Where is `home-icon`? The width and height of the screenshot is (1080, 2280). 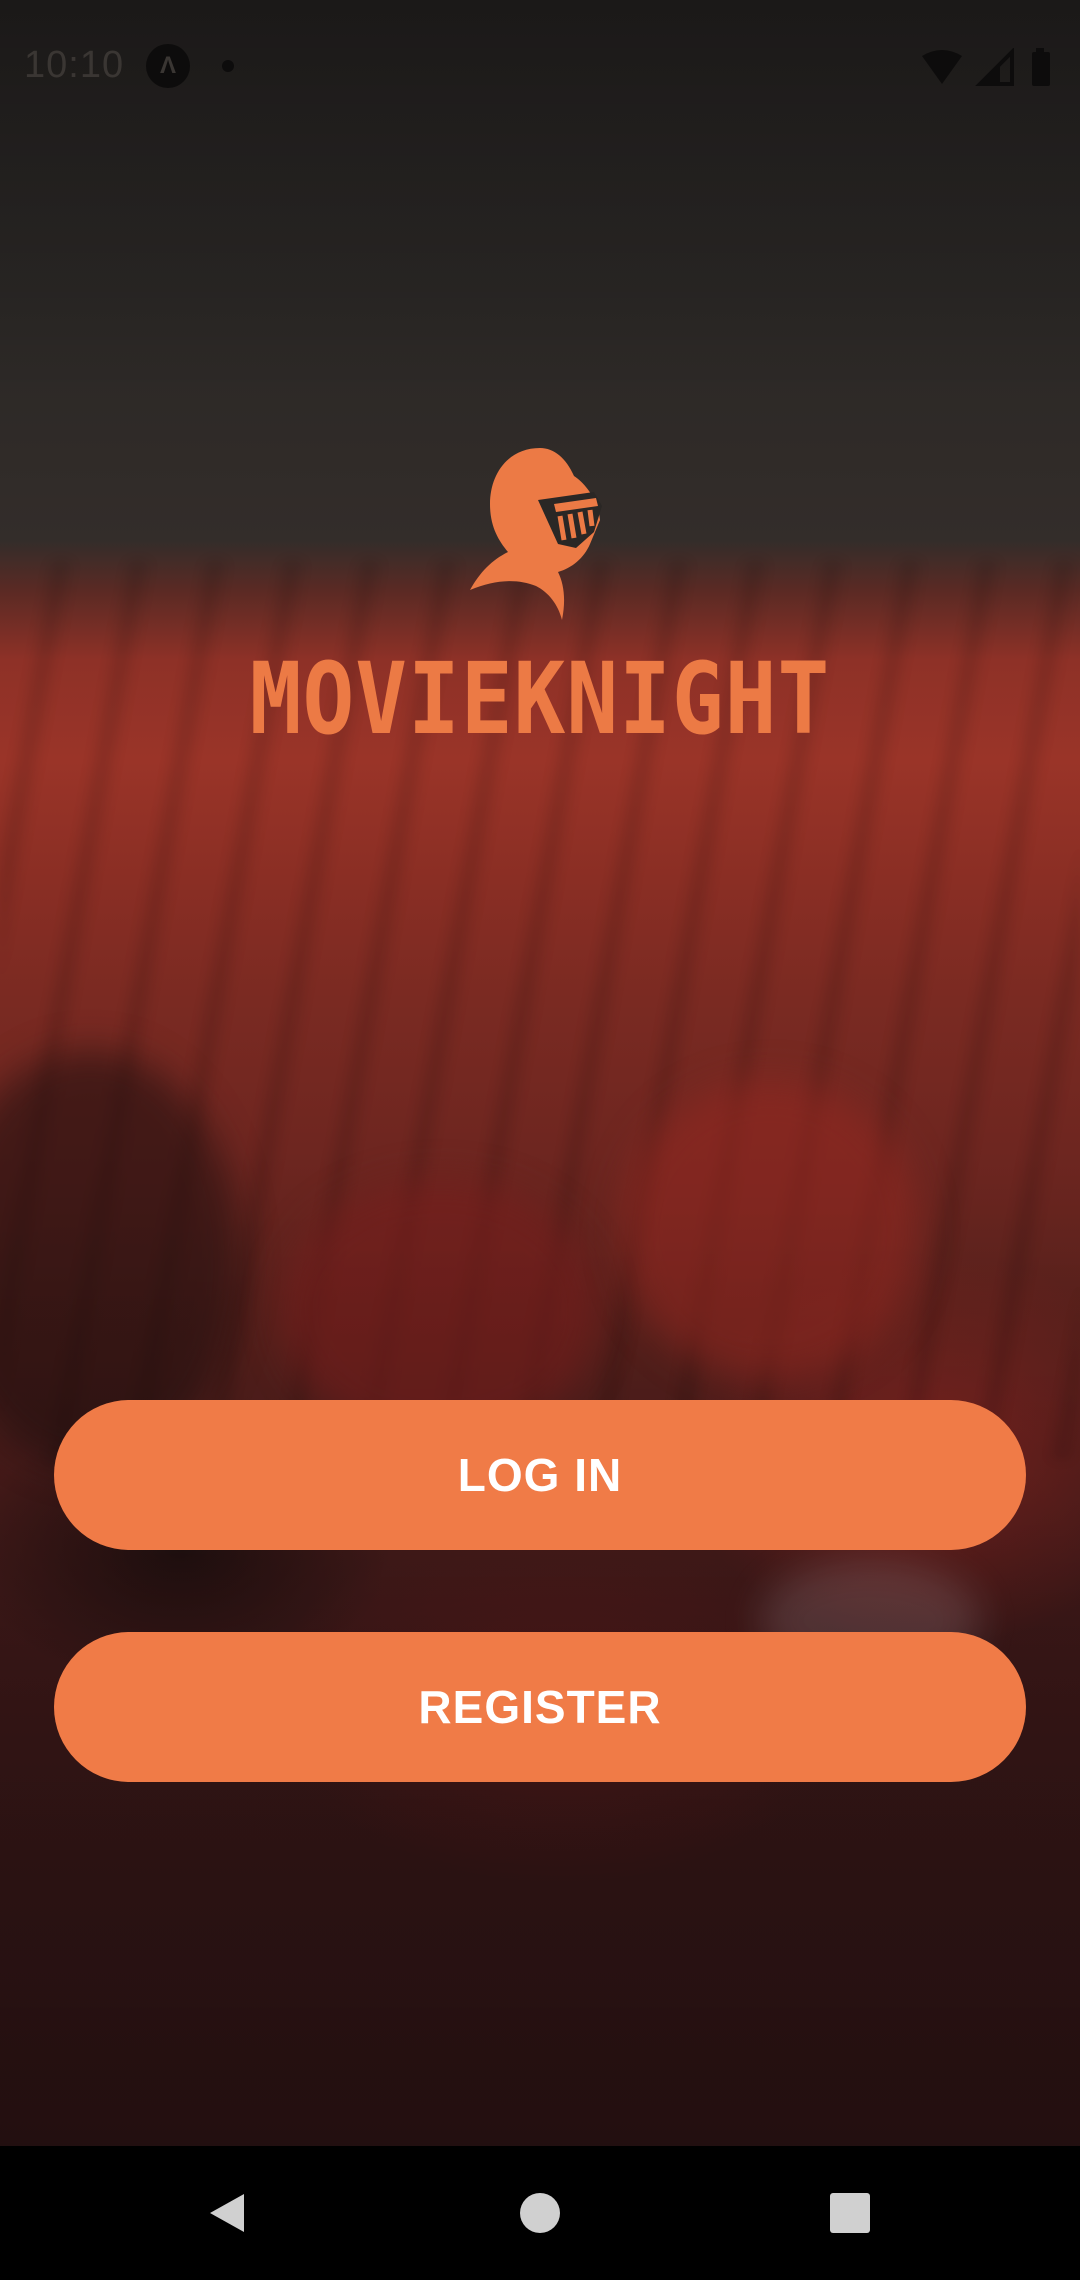 home-icon is located at coordinates (540, 2213).